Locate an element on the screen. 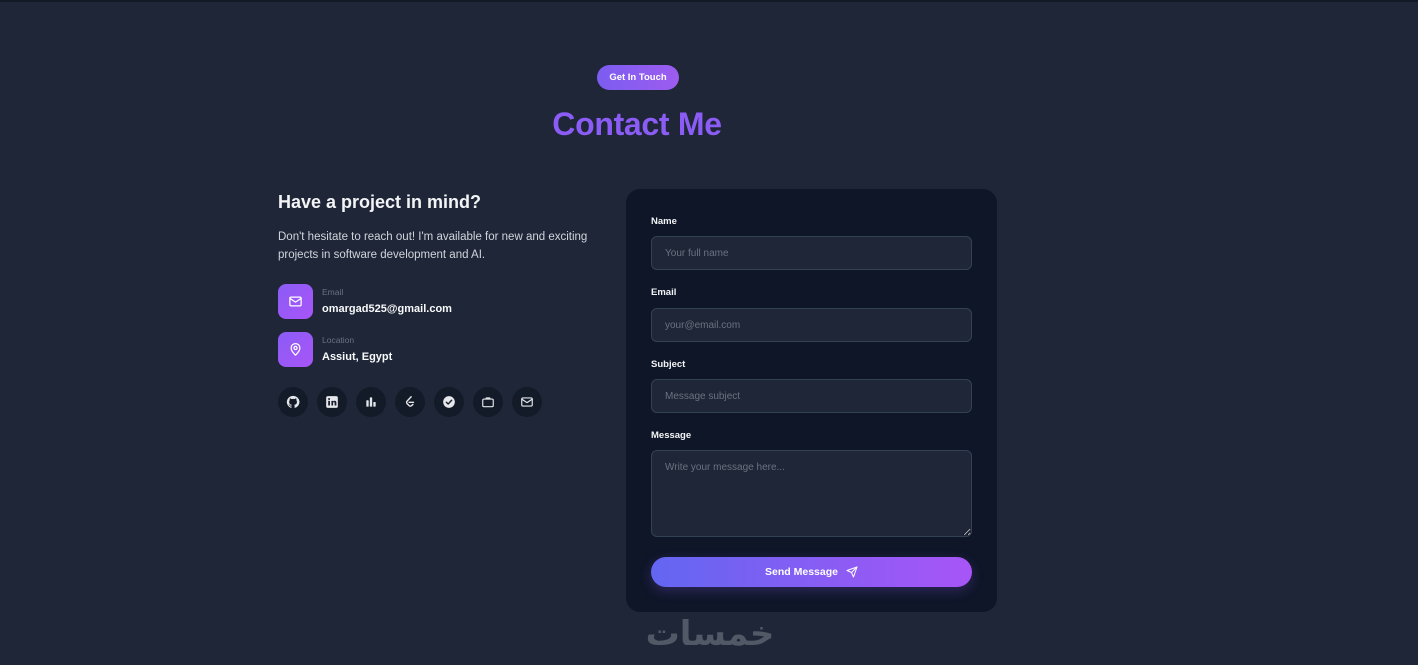 Image resolution: width=1418 pixels, height=665 pixels. leetcode-icon is located at coordinates (410, 401).